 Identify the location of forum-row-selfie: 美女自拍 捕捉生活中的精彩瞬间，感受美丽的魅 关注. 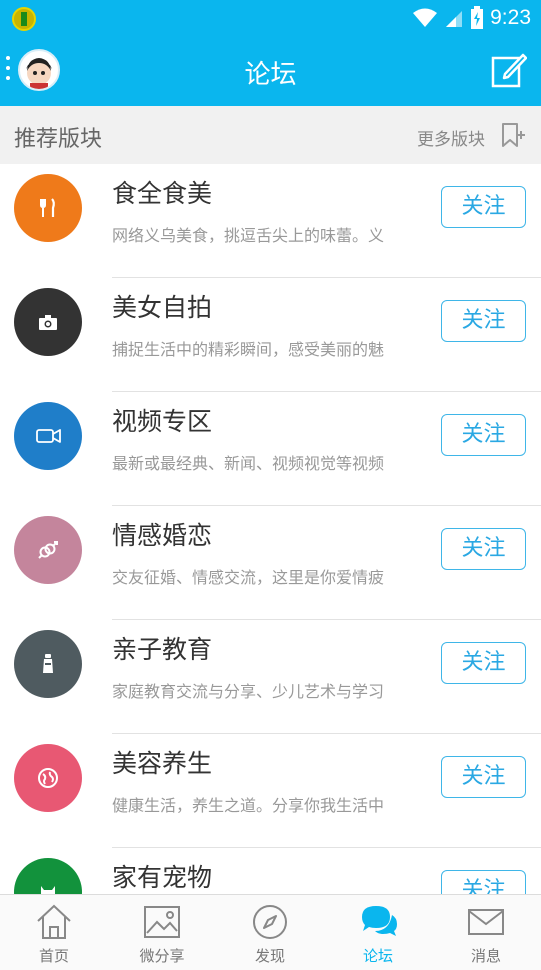
(270, 335).